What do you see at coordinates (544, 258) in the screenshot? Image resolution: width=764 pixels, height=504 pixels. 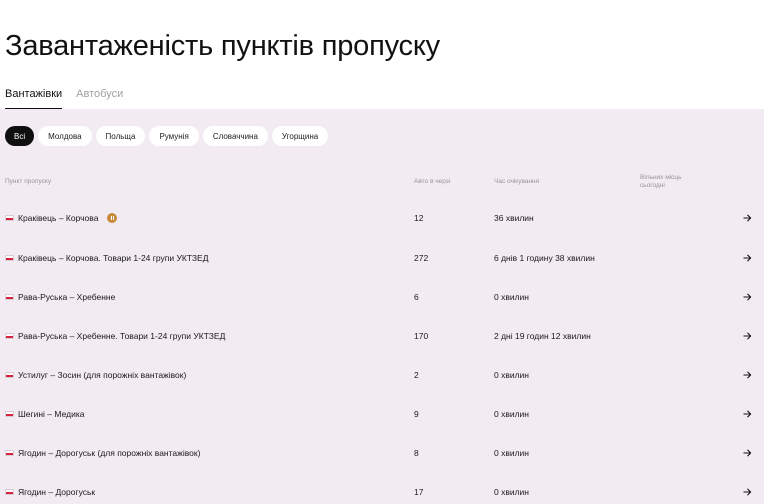 I see `wait-time: 6 днів 1 годину 38 хвилин` at bounding box center [544, 258].